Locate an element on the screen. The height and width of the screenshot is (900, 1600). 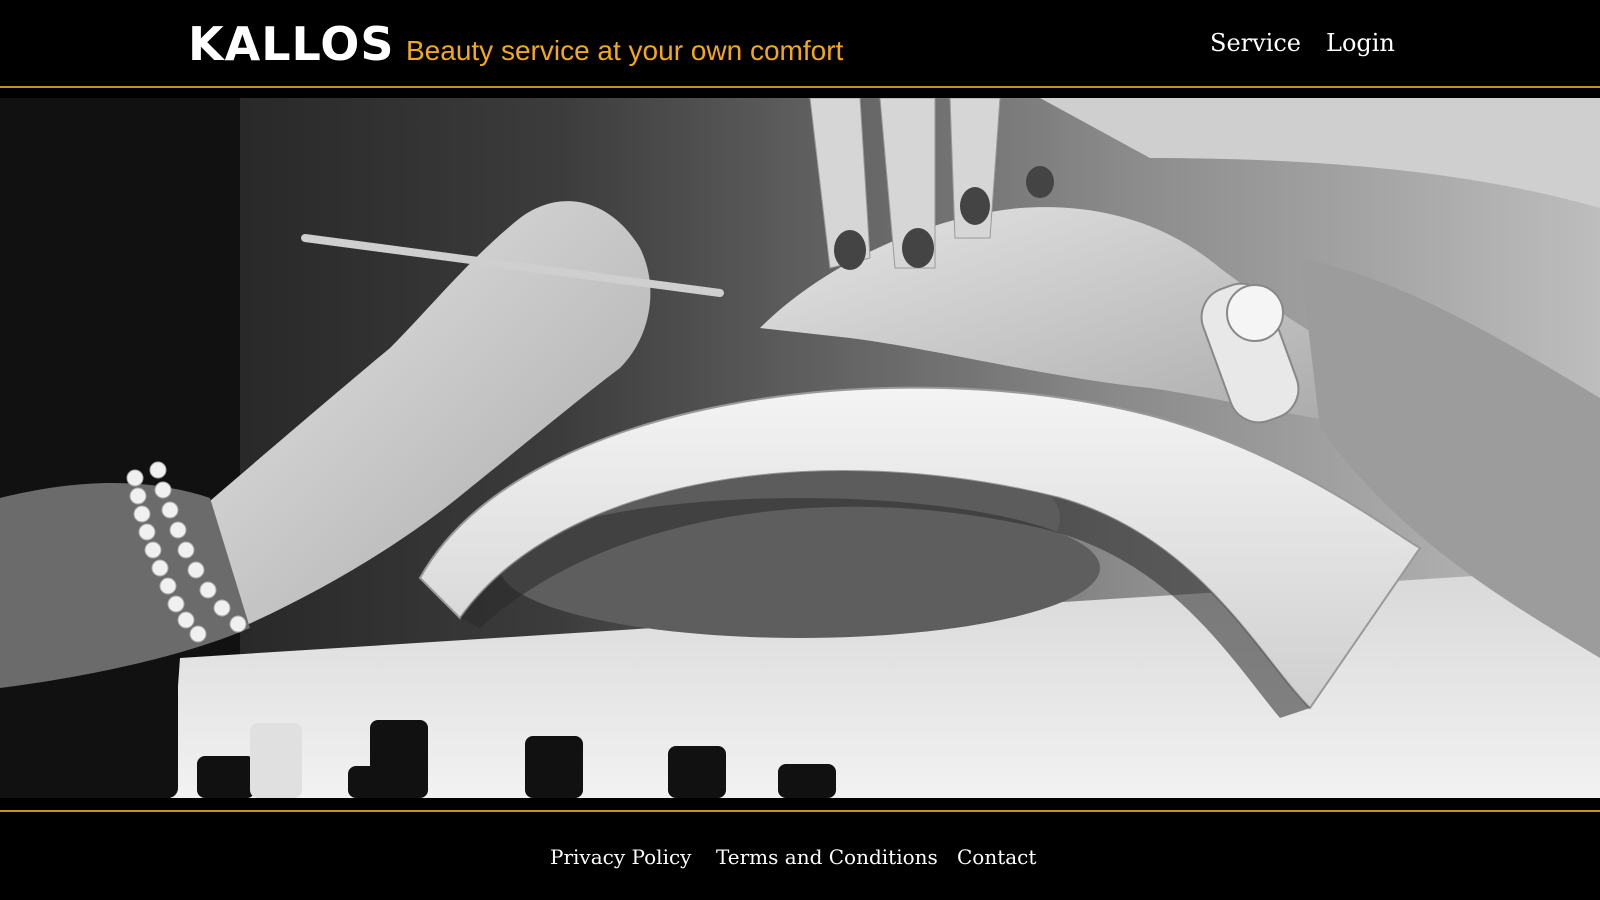
footer-privacy-link: Privacy Policy is located at coordinates (620, 857).